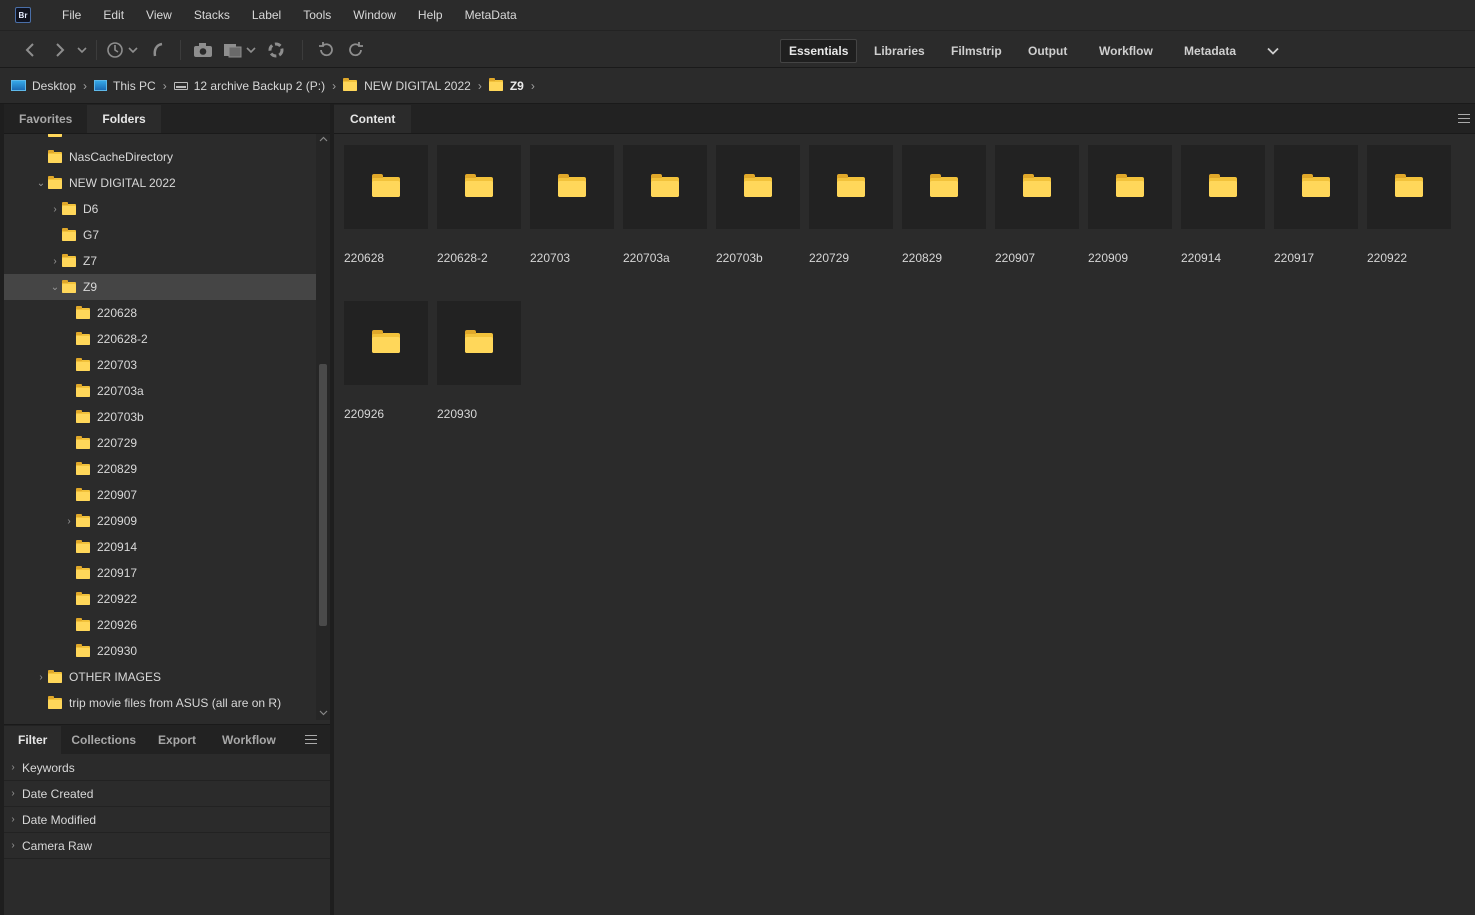 This screenshot has height=915, width=1475. What do you see at coordinates (161, 677) in the screenshot?
I see `tree-row: › OTHER IMAGES` at bounding box center [161, 677].